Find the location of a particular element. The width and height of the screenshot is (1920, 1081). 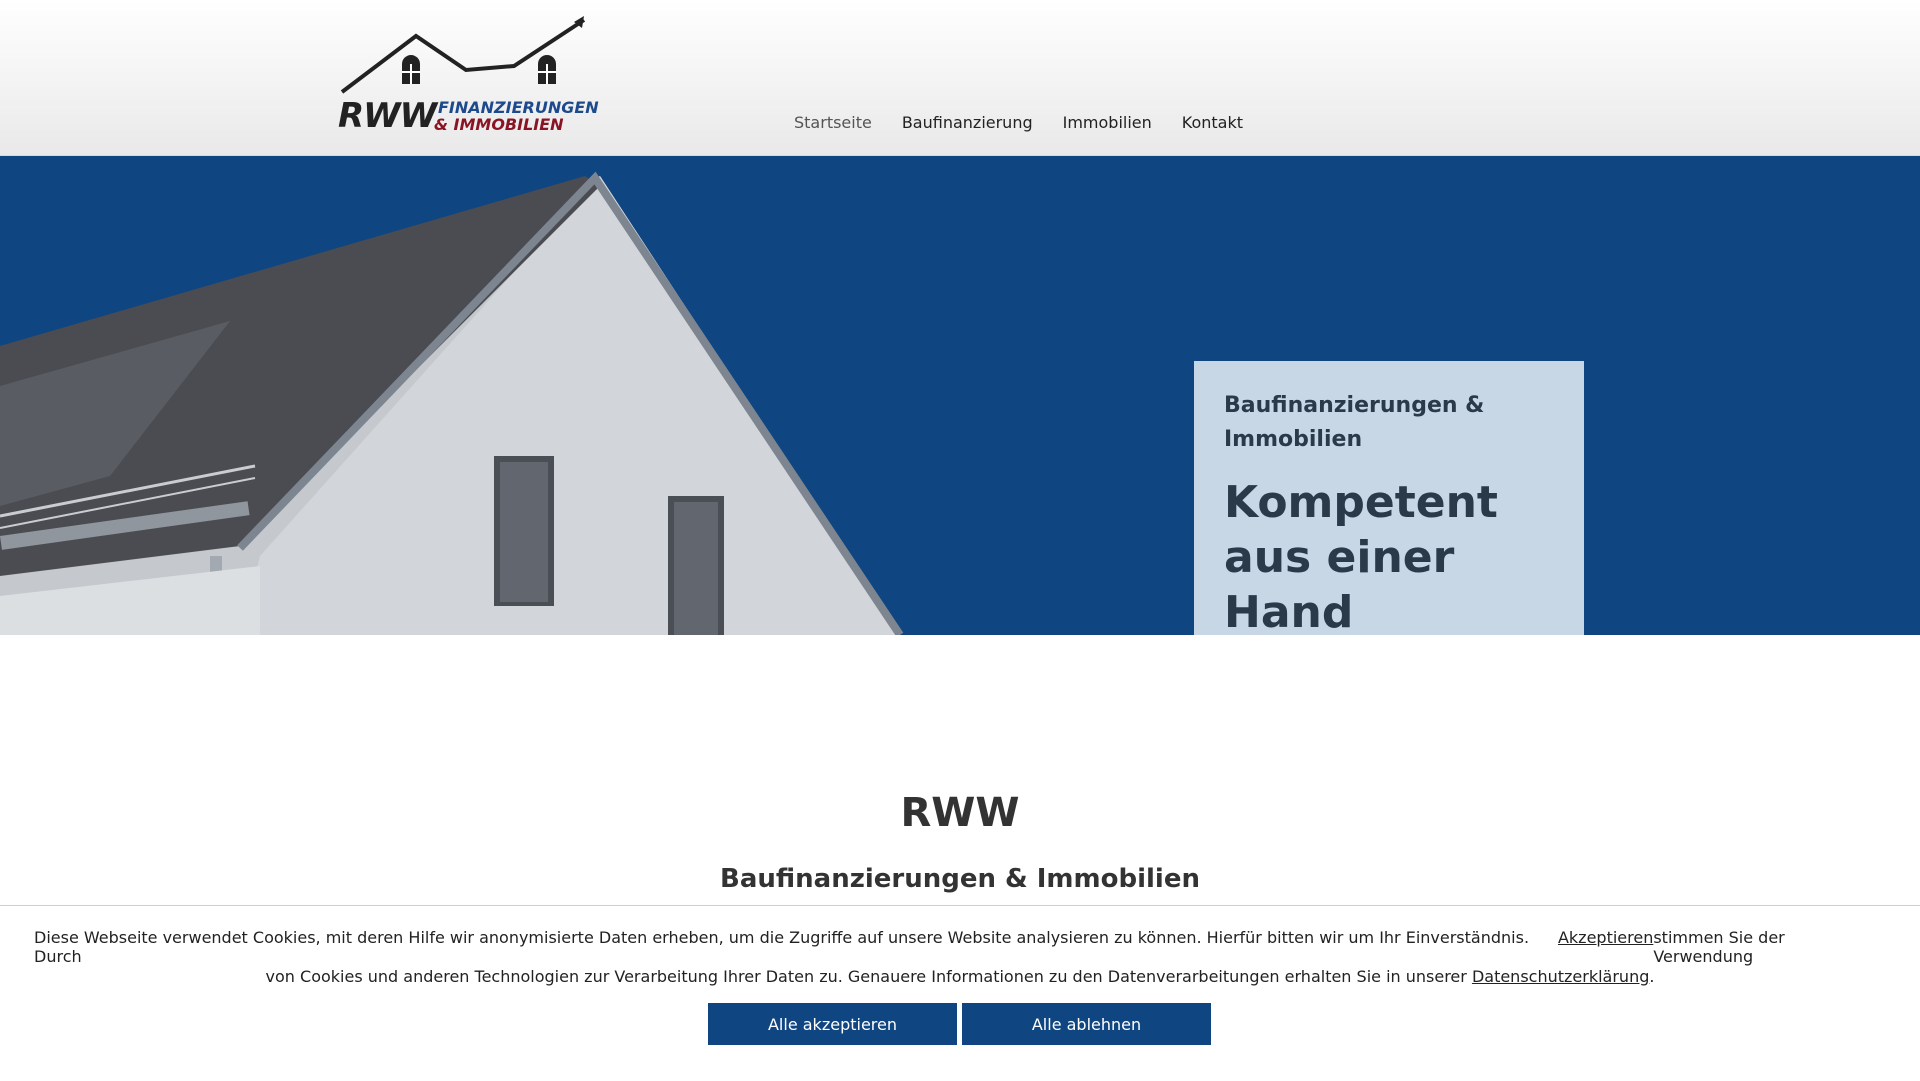

privacy-policy-link: Datenschutzerklärung is located at coordinates (1560, 976).